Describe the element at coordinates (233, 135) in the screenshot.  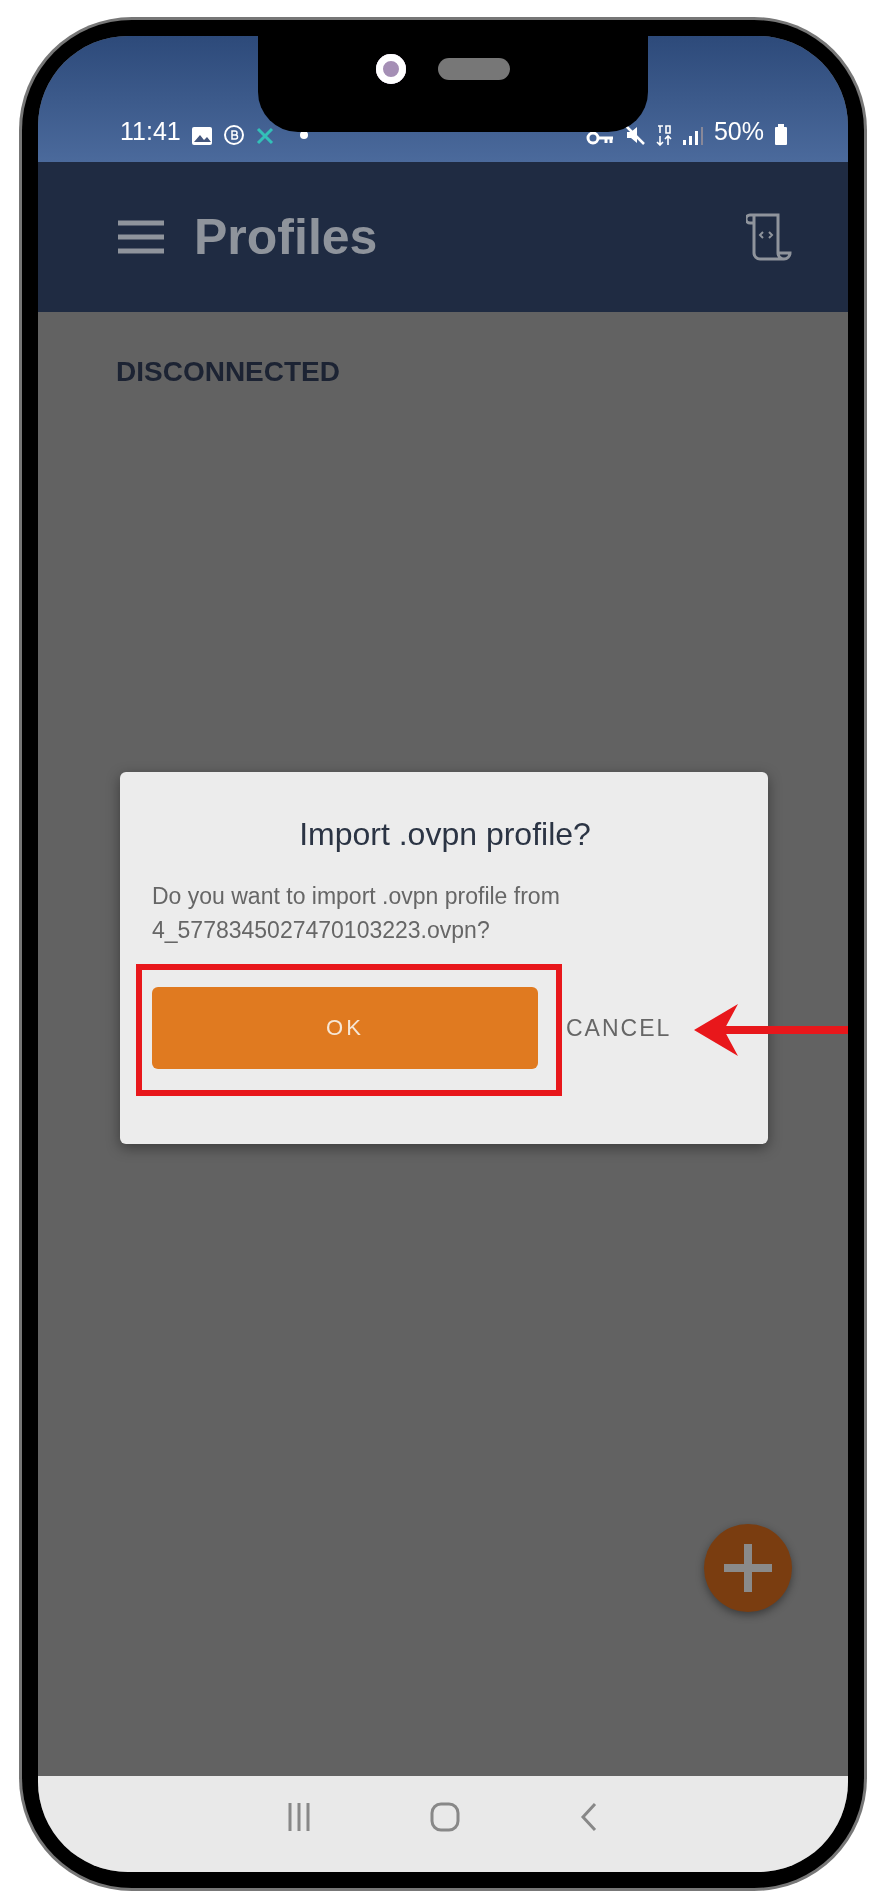
I see `chat-icon` at that location.